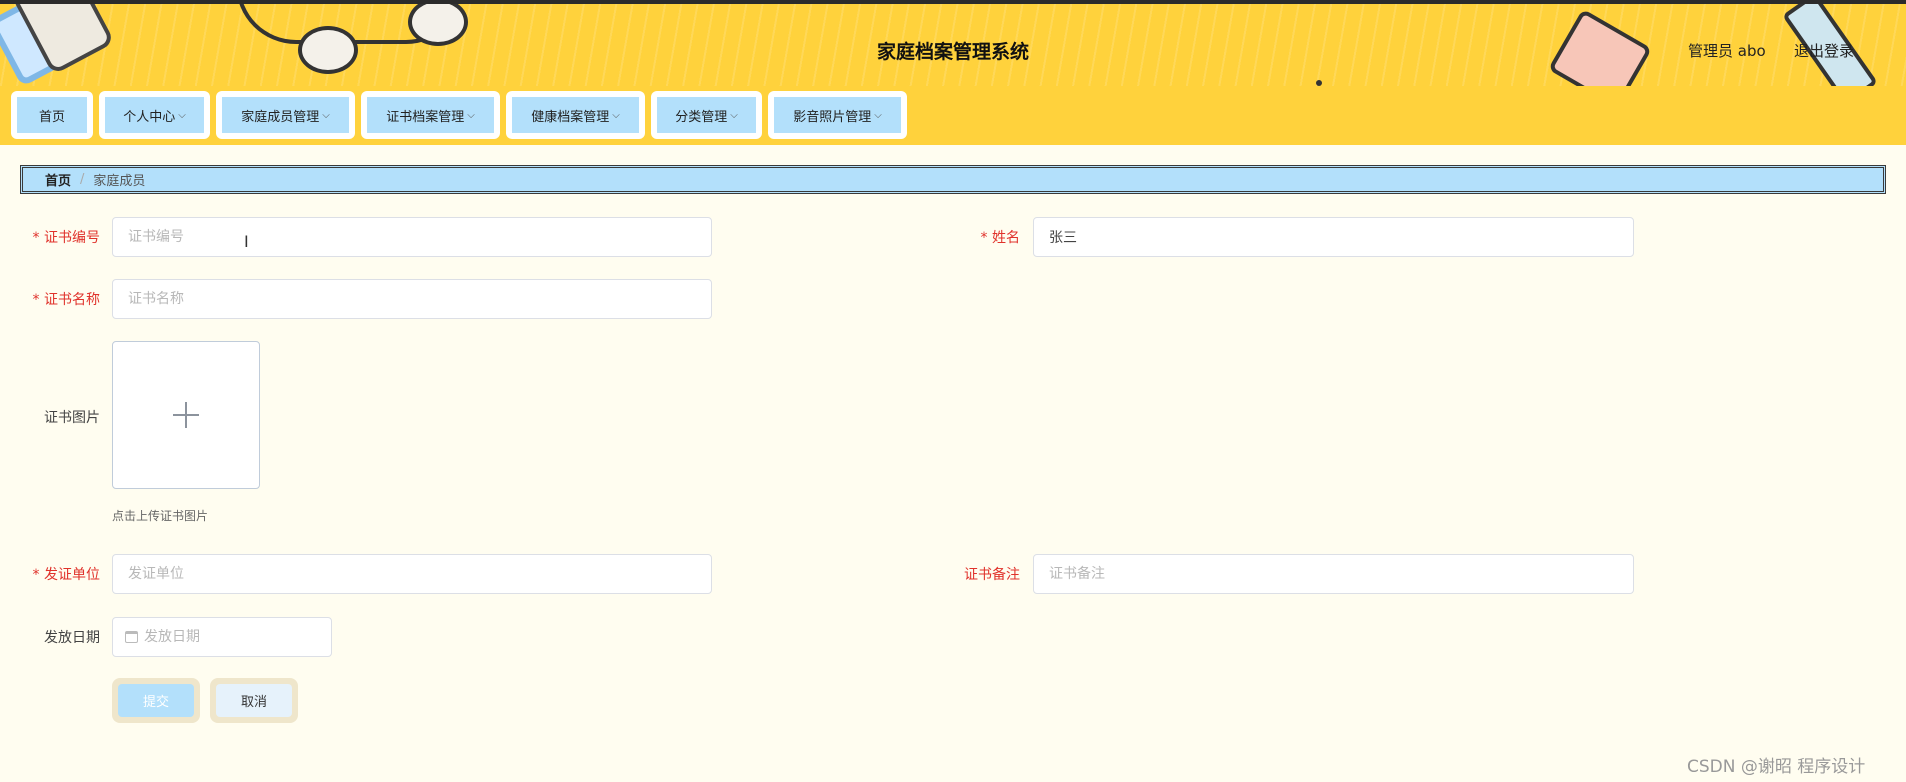  I want to click on nav-item-inner: 家庭成员管理 ⌵, so click(285, 115).